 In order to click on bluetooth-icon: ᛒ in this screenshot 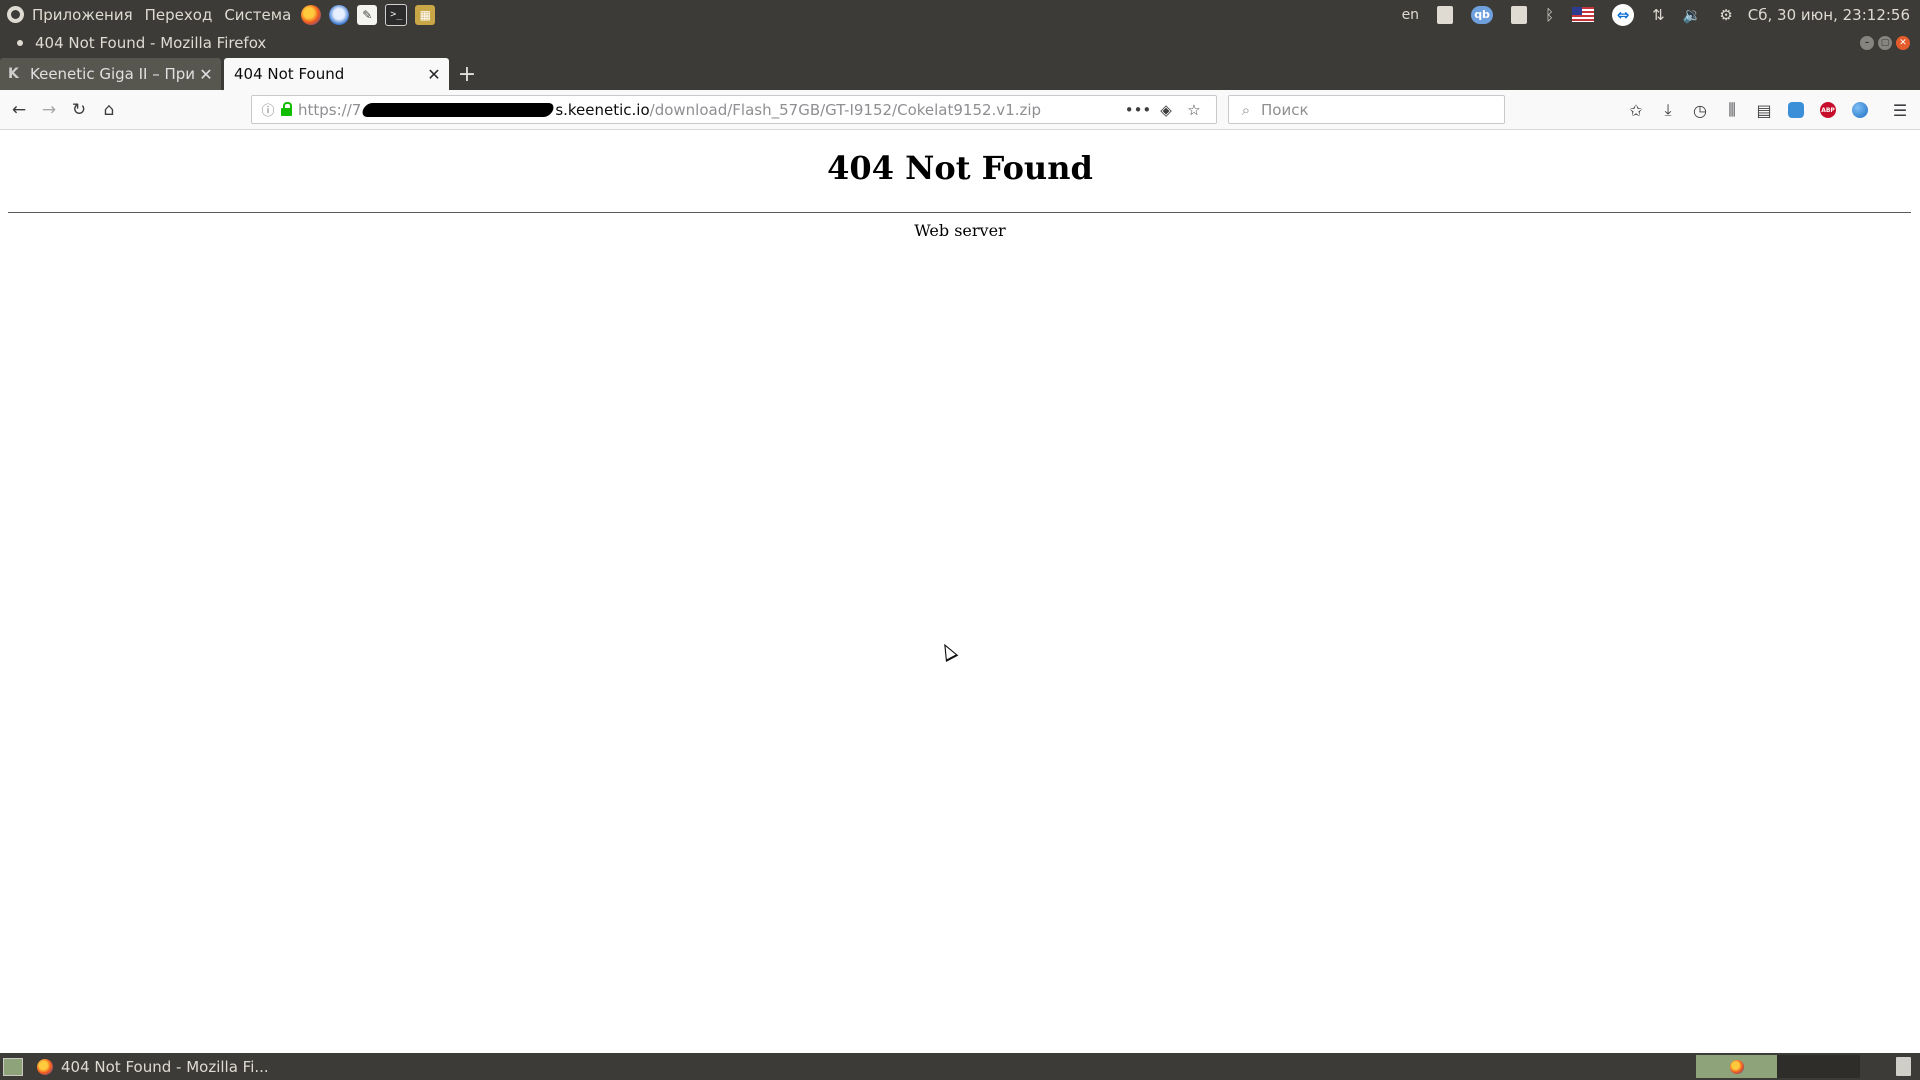, I will do `click(1549, 15)`.